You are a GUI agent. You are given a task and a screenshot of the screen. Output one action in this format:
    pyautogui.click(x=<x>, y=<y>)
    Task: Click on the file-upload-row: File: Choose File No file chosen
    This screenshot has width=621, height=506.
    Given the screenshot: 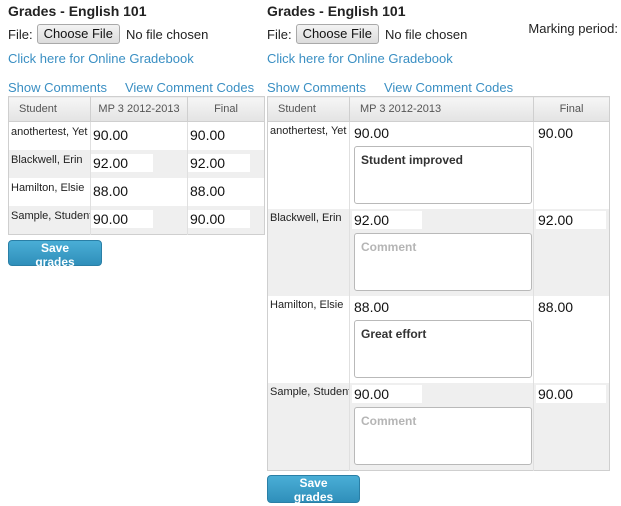 What is the action you would take?
    pyautogui.click(x=137, y=34)
    